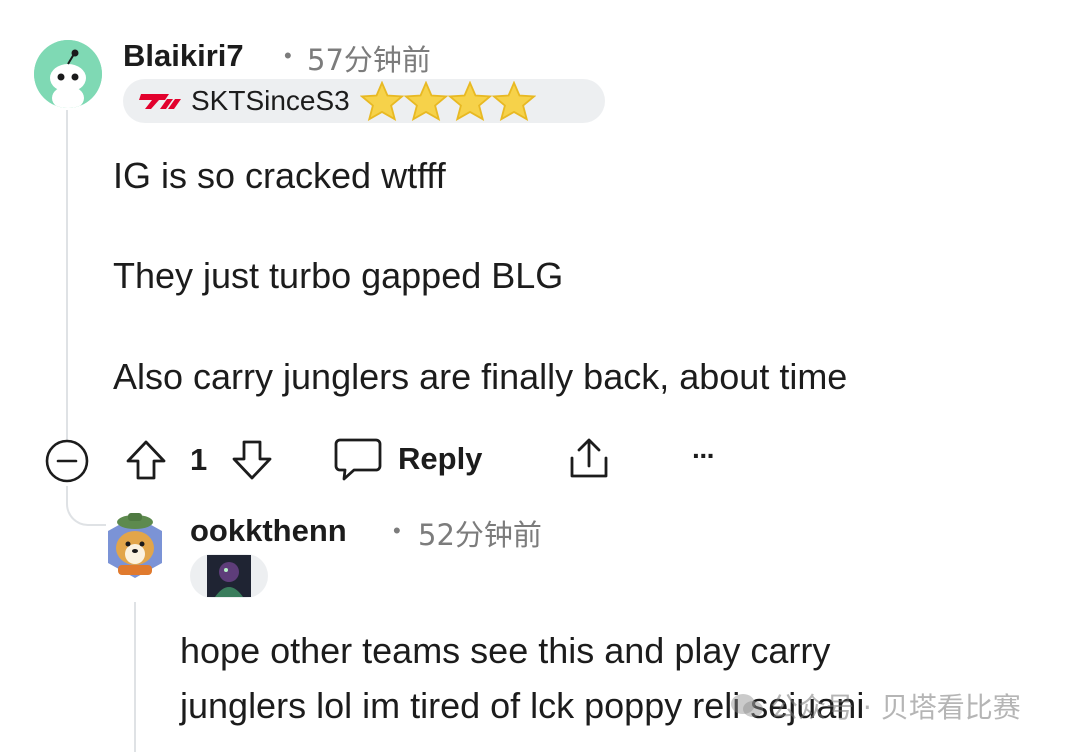 This screenshot has height=752, width=1080. Describe the element at coordinates (67, 275) in the screenshot. I see `thread-line-main` at that location.